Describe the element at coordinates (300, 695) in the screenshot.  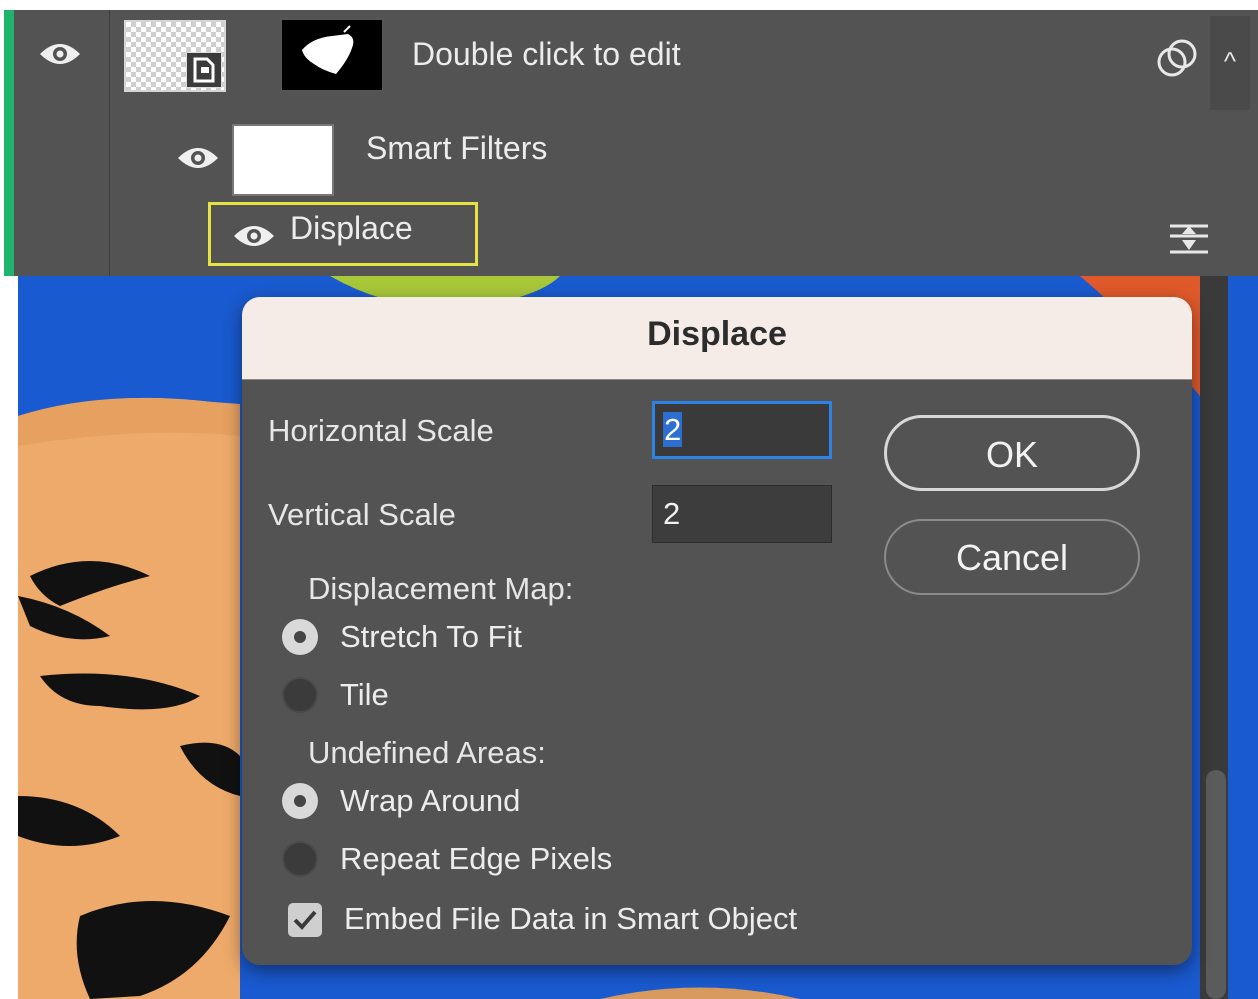
I see `tile-radio` at that location.